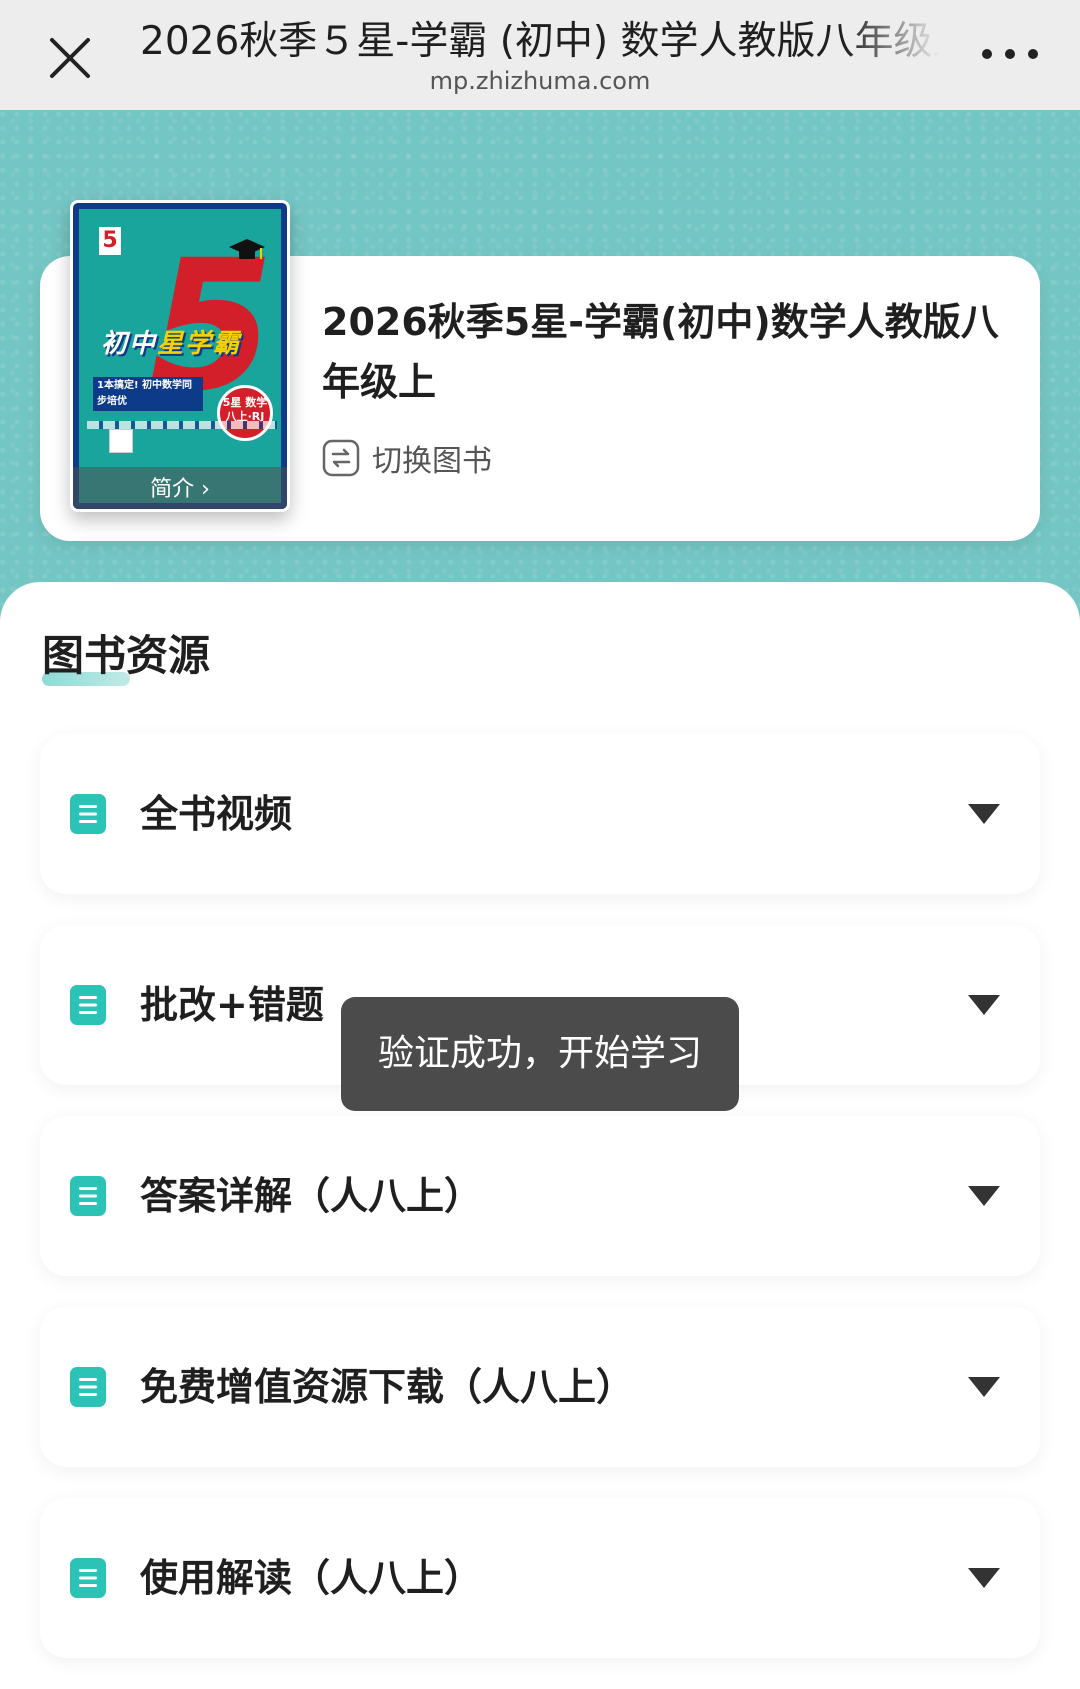  Describe the element at coordinates (540, 814) in the screenshot. I see `resource-item-video: 全书视频` at that location.